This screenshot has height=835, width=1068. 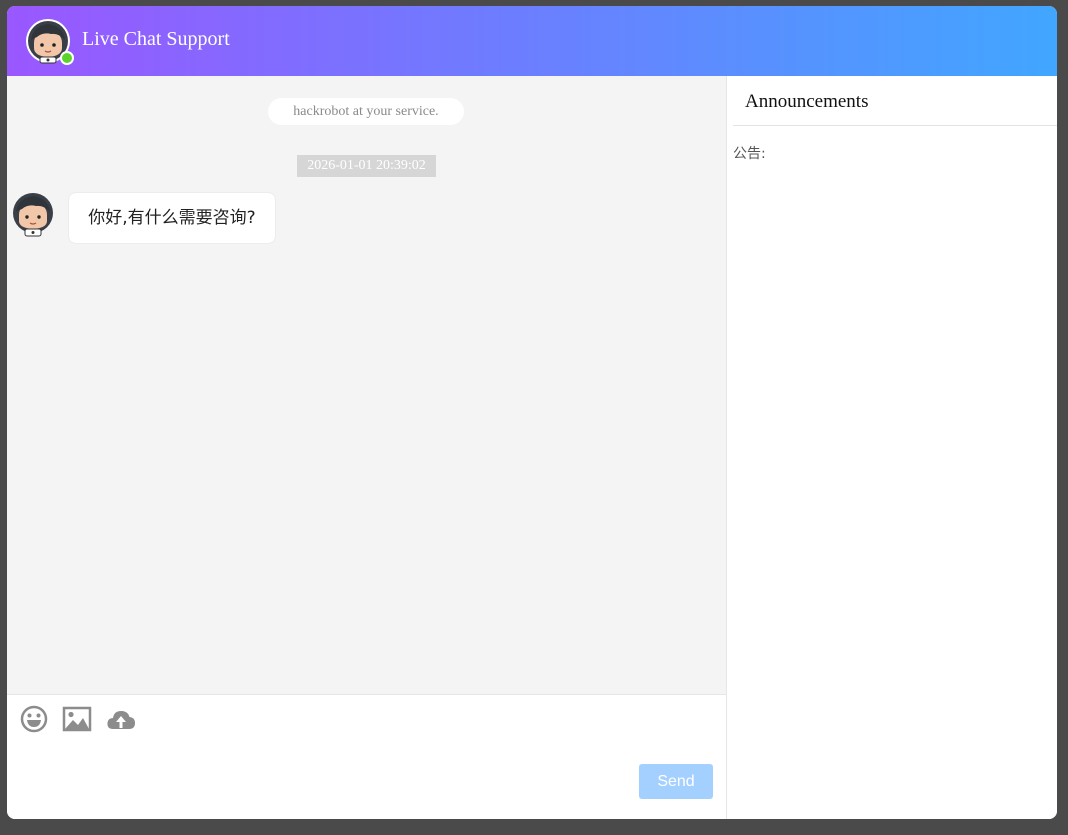 I want to click on message-composer: Send, so click(x=366, y=756).